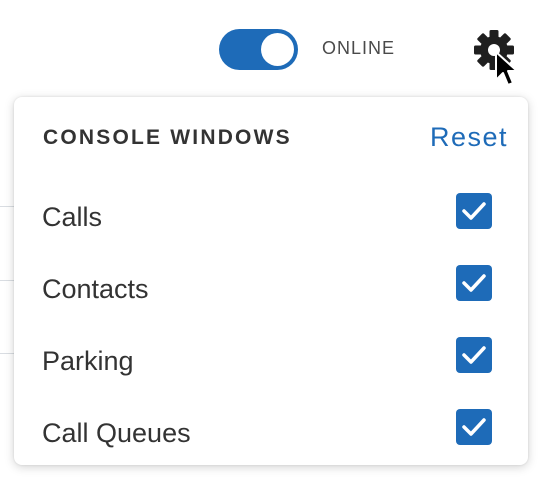 Image resolution: width=550 pixels, height=478 pixels. What do you see at coordinates (167, 137) in the screenshot?
I see `console-windows-title: CONSOLE WINDOWS` at bounding box center [167, 137].